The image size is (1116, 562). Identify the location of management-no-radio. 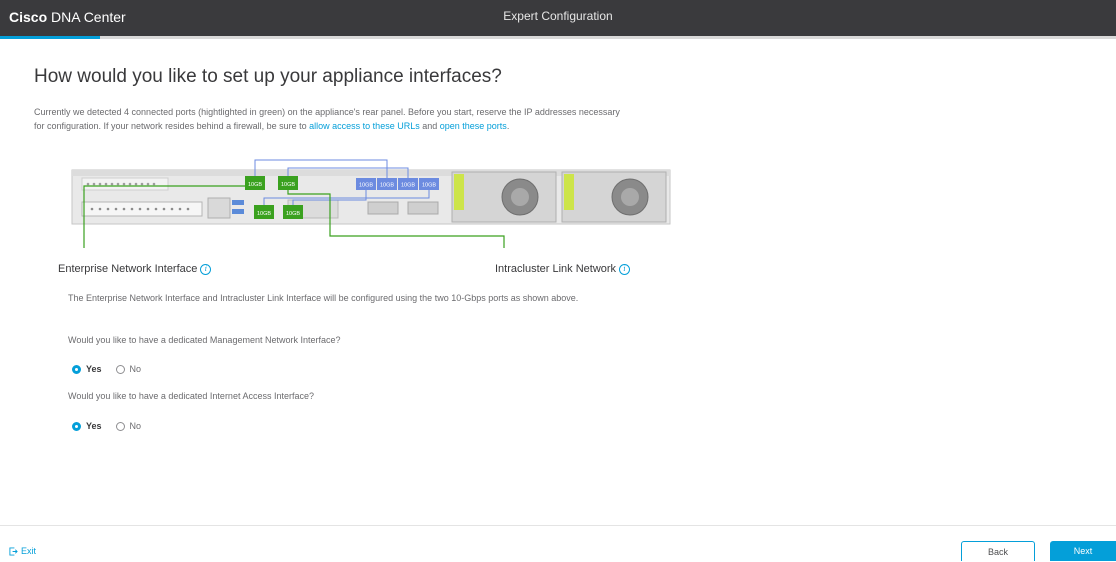
(120, 369).